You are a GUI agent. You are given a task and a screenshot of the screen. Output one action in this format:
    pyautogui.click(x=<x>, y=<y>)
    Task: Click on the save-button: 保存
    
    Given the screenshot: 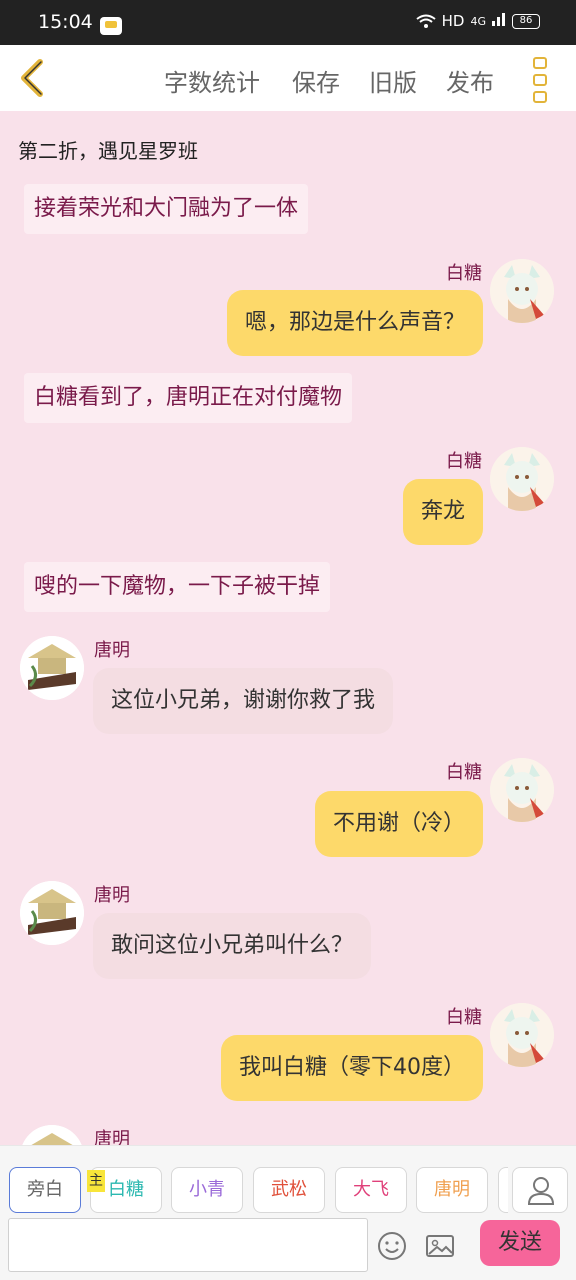 What is the action you would take?
    pyautogui.click(x=316, y=80)
    